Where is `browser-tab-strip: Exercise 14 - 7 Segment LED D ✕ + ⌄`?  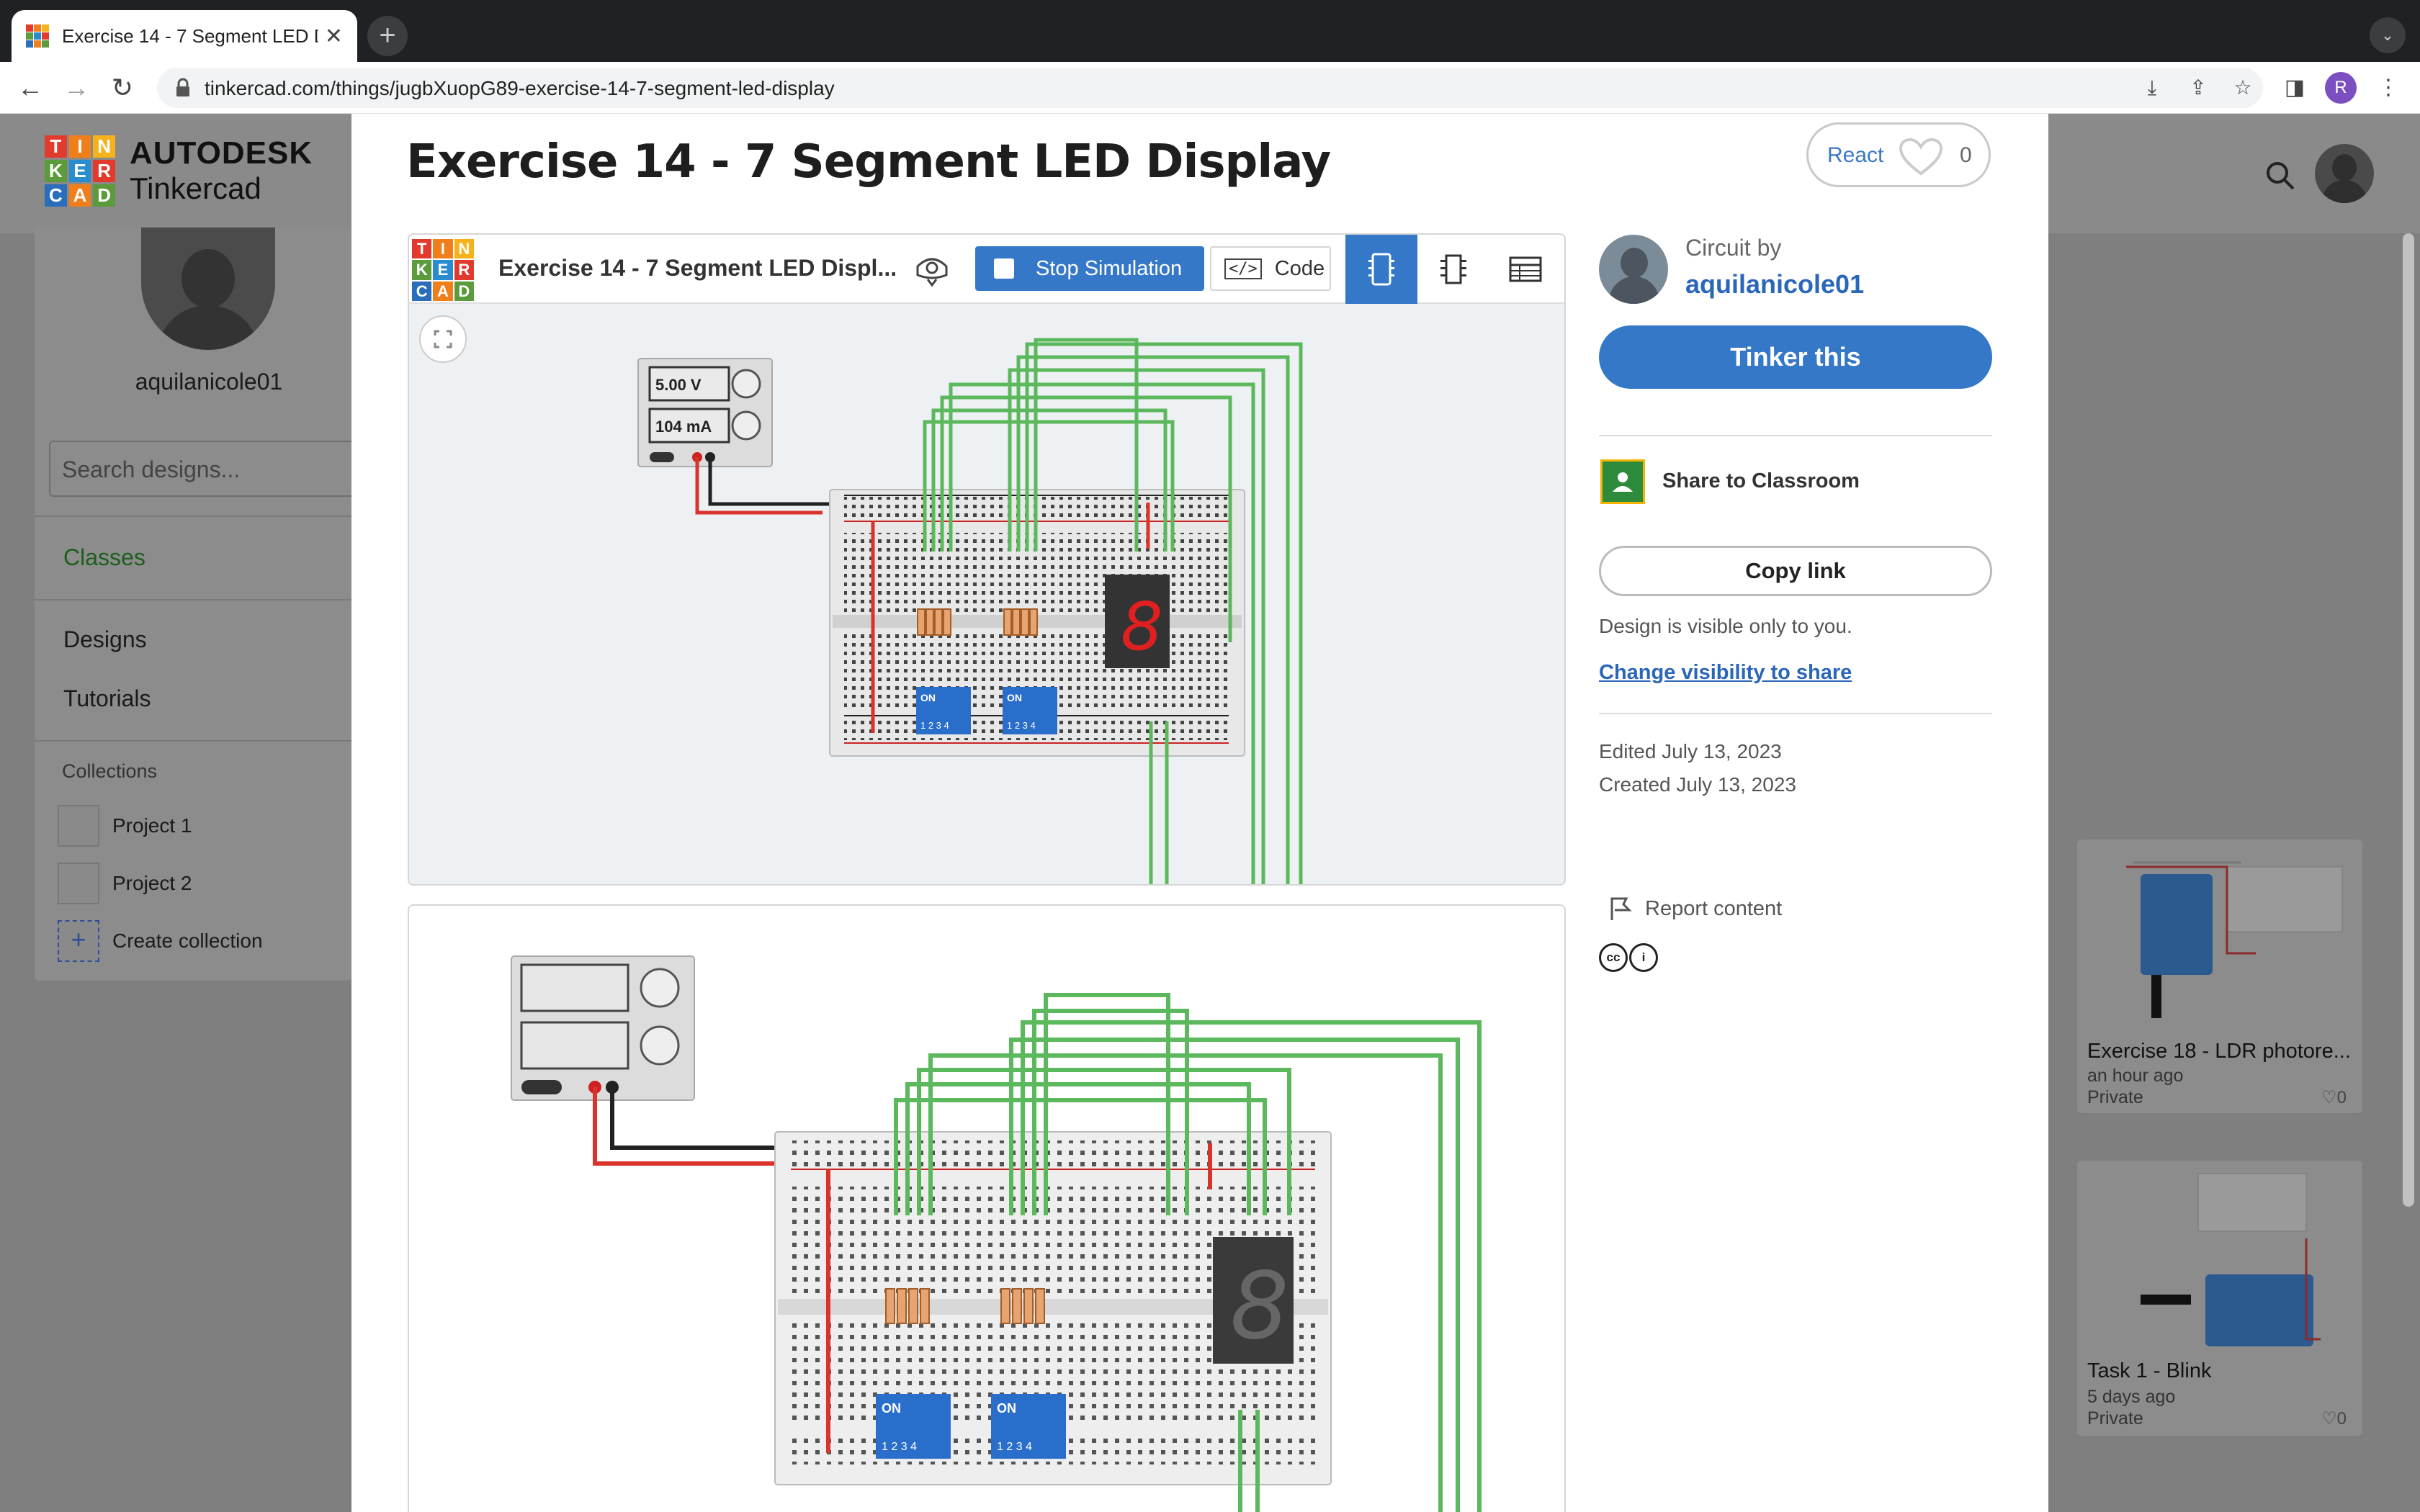
browser-tab-strip: Exercise 14 - 7 Segment LED D ✕ + ⌄ is located at coordinates (1210, 31).